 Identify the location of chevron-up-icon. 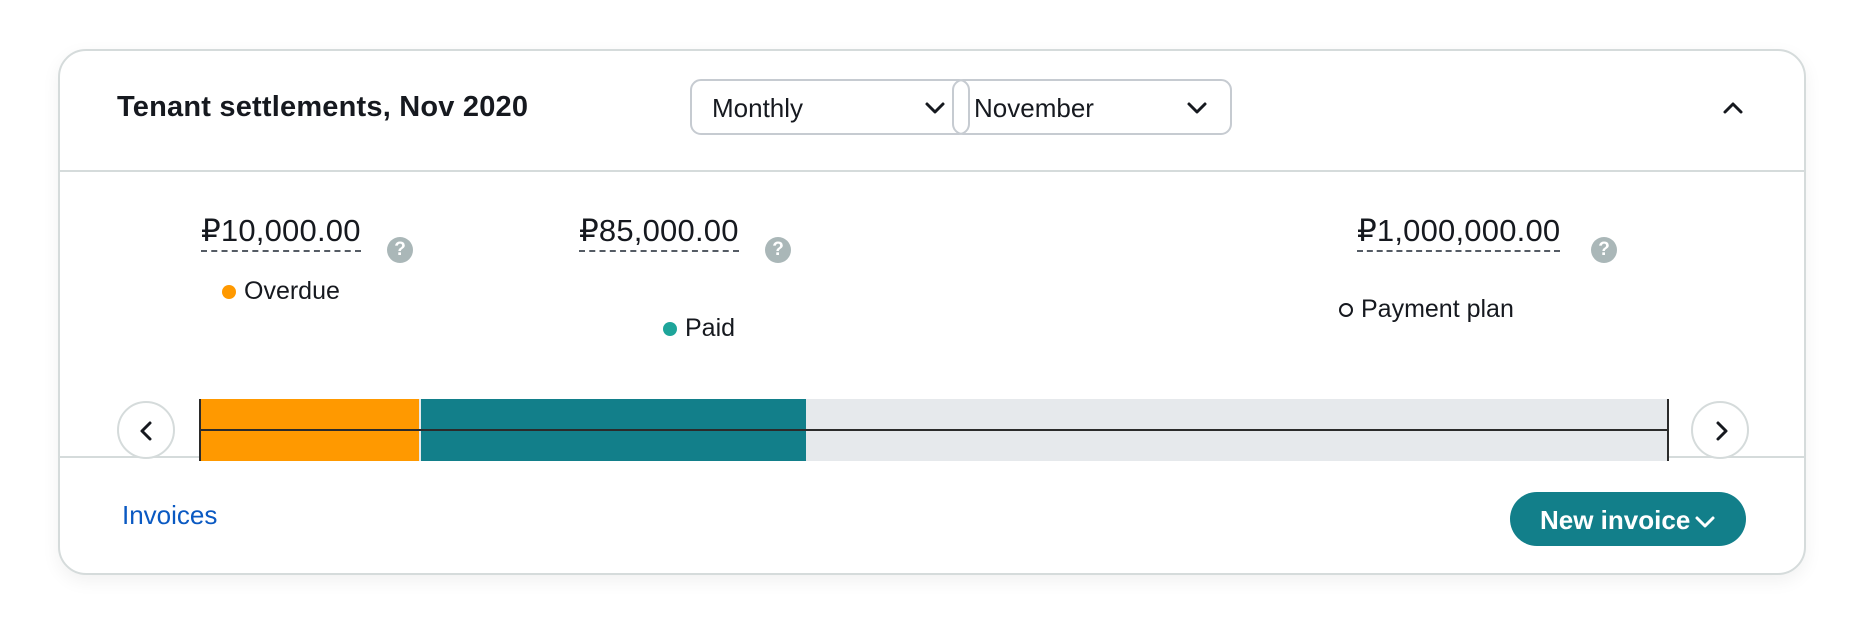
(1733, 112).